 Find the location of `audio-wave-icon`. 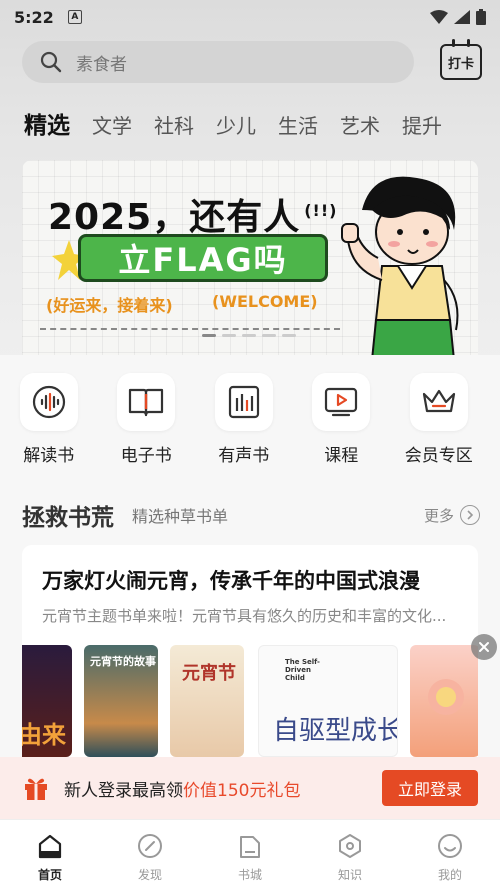

audio-wave-icon is located at coordinates (48, 402).